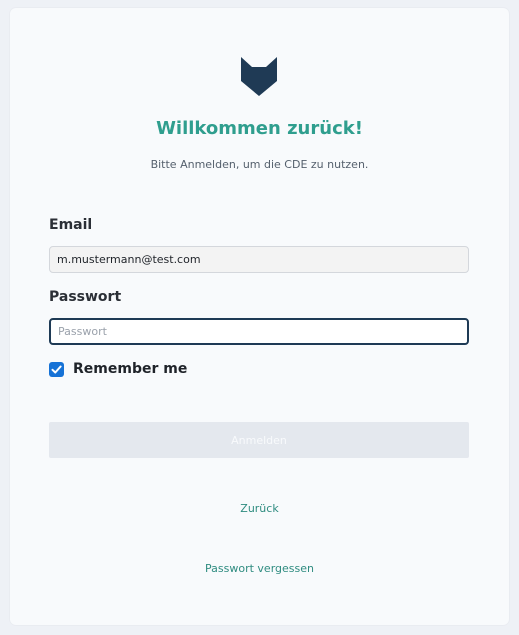 This screenshot has width=519, height=635. Describe the element at coordinates (259, 128) in the screenshot. I see `page-title: Willkommen zurück!` at that location.